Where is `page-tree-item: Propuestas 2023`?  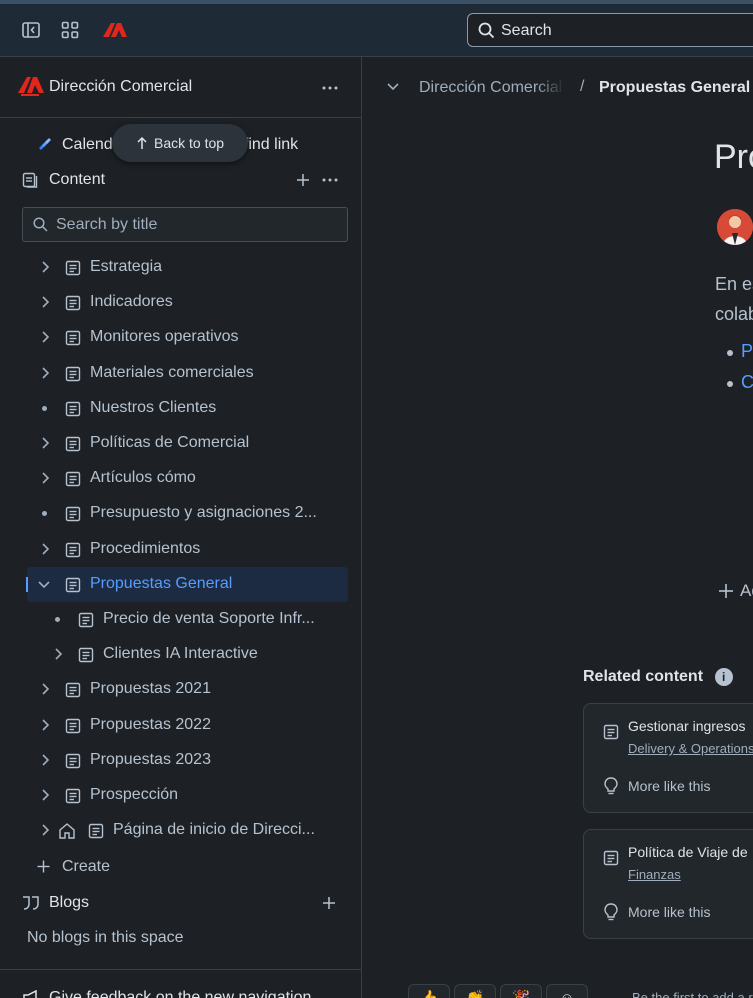
page-tree-item: Propuestas 2023 is located at coordinates (180, 760).